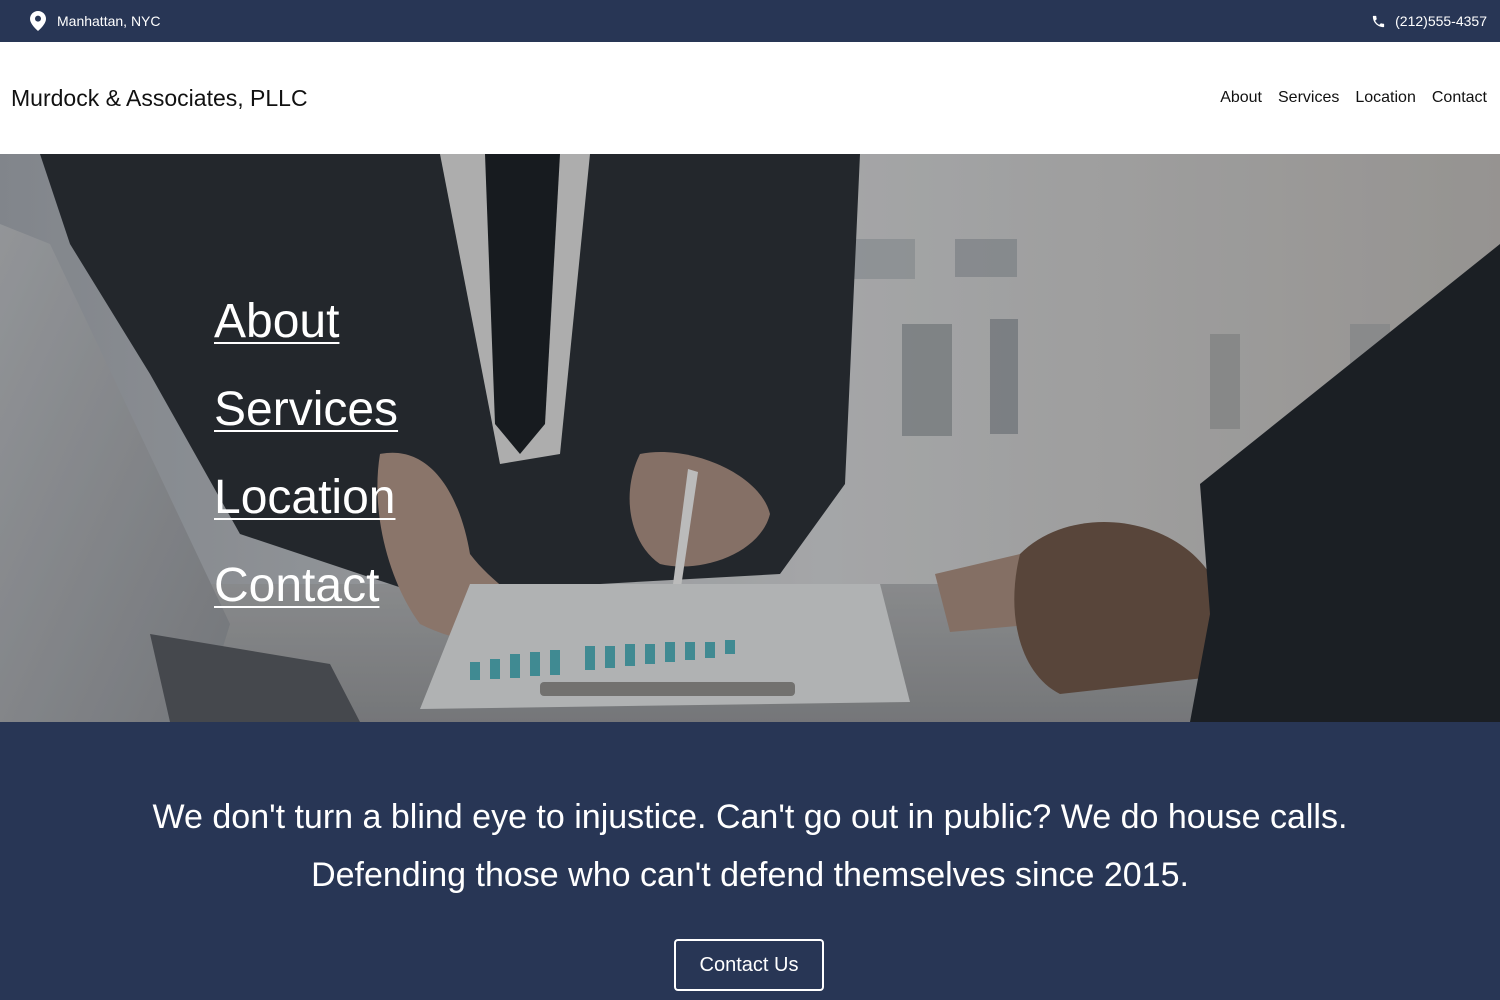  Describe the element at coordinates (1378, 21) in the screenshot. I see `phone-icon` at that location.